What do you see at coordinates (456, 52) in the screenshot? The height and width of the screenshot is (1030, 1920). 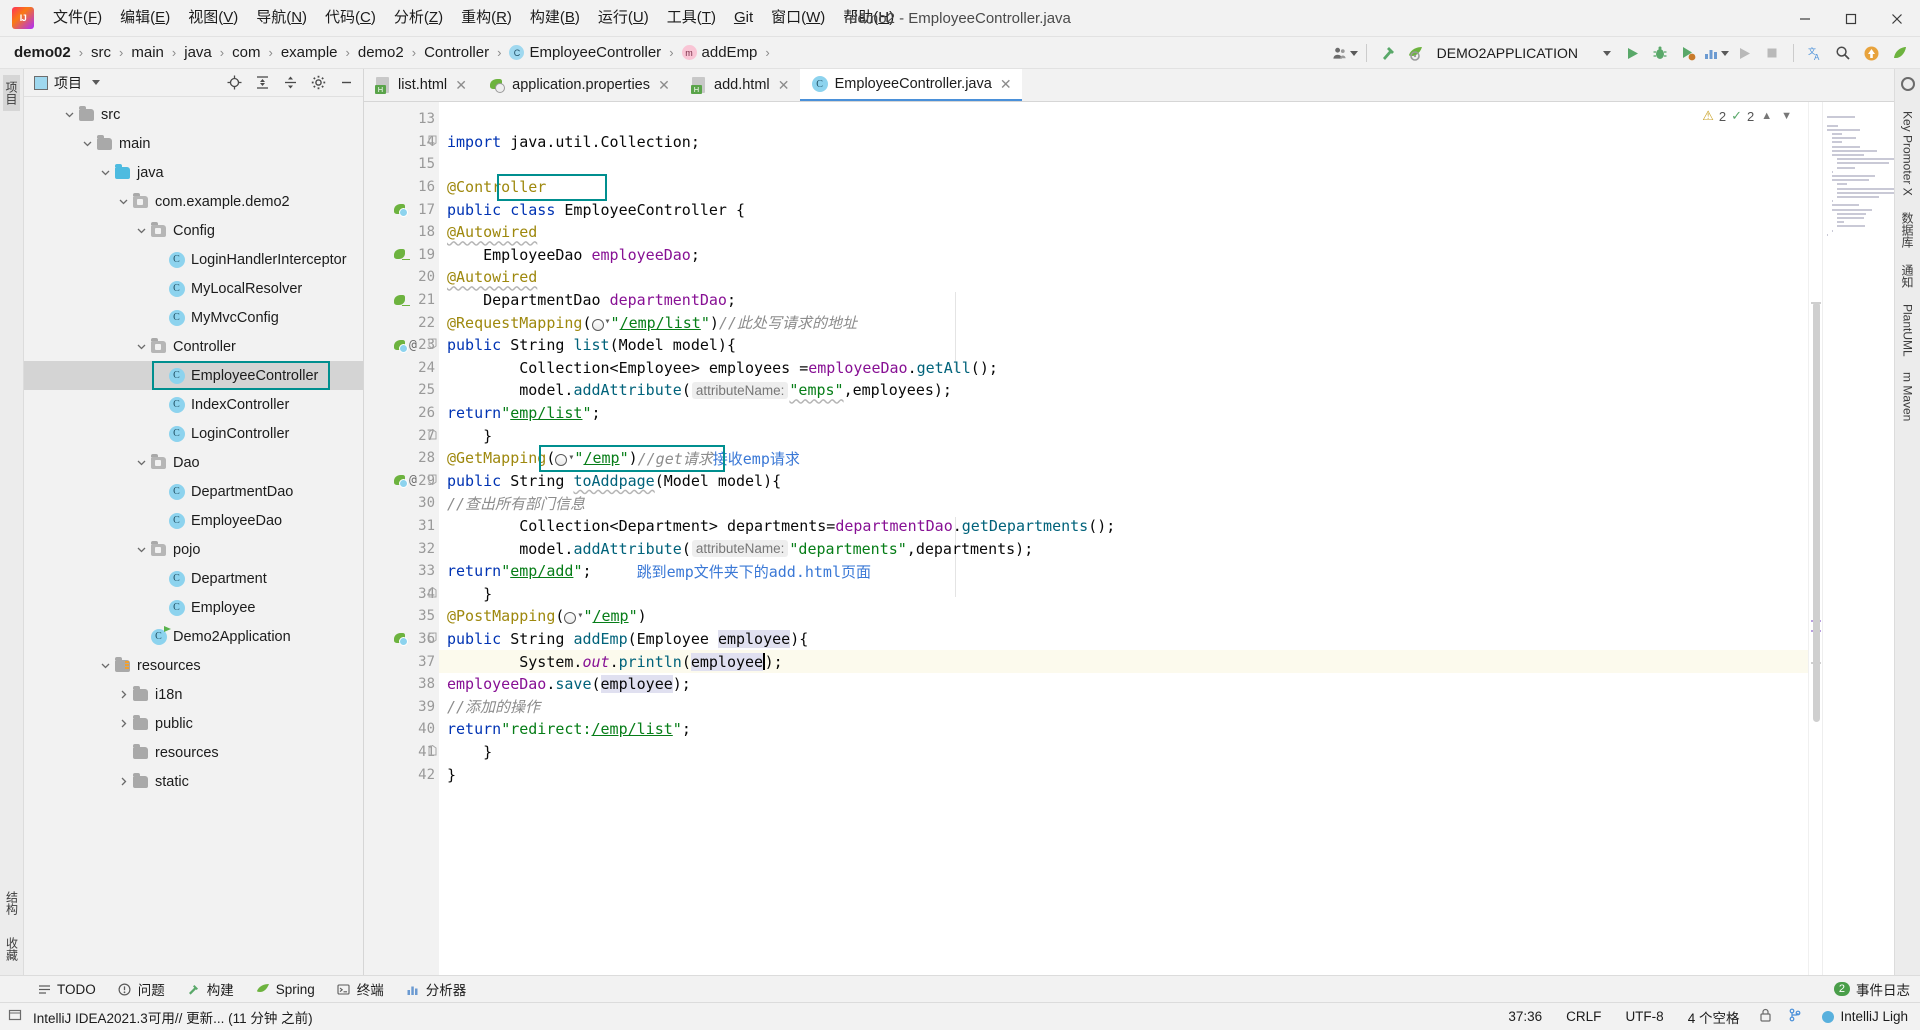 I see `breadcrumb-item-controller: Controller` at bounding box center [456, 52].